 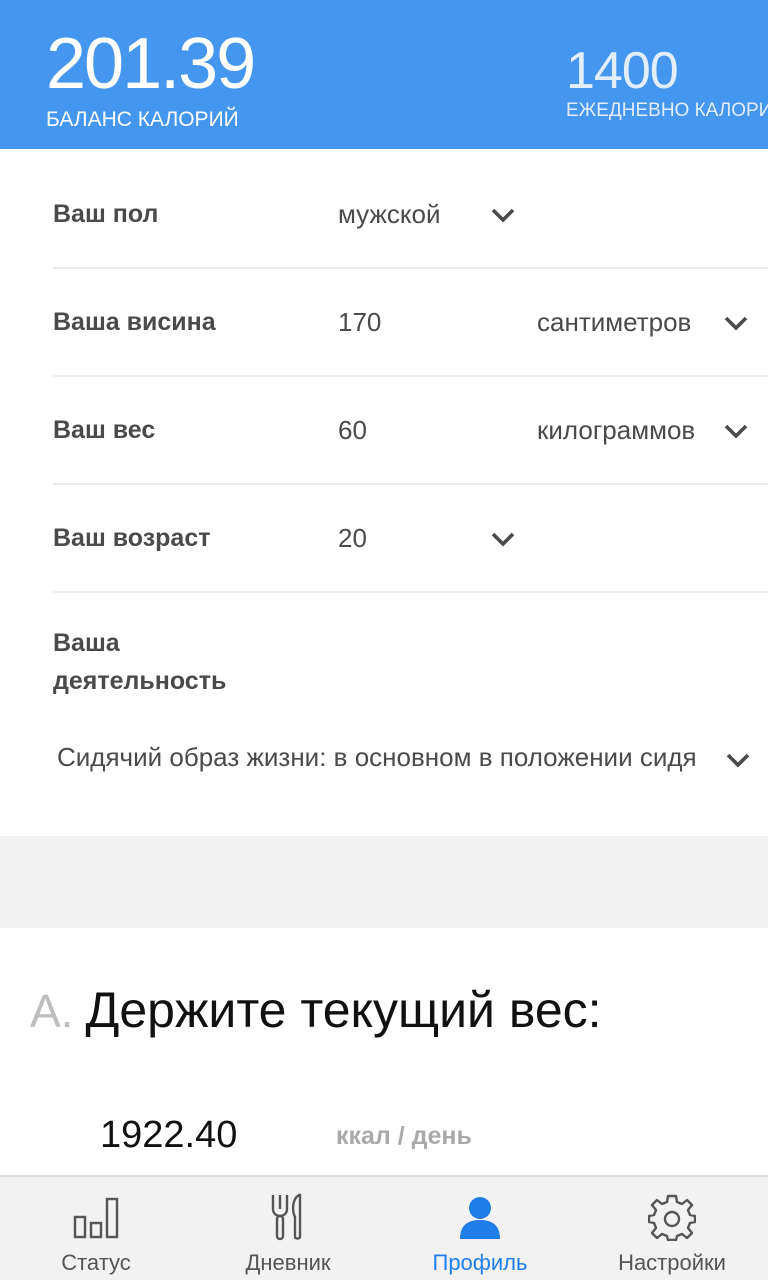 I want to click on height-label: Ваша висина, so click(x=134, y=321).